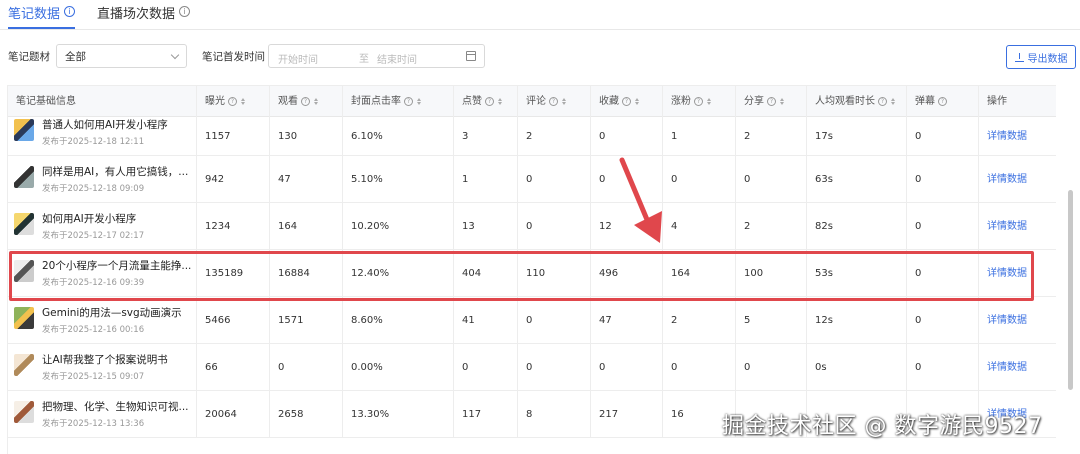 This screenshot has width=1080, height=454. I want to click on cell-views: 47, so click(306, 179).